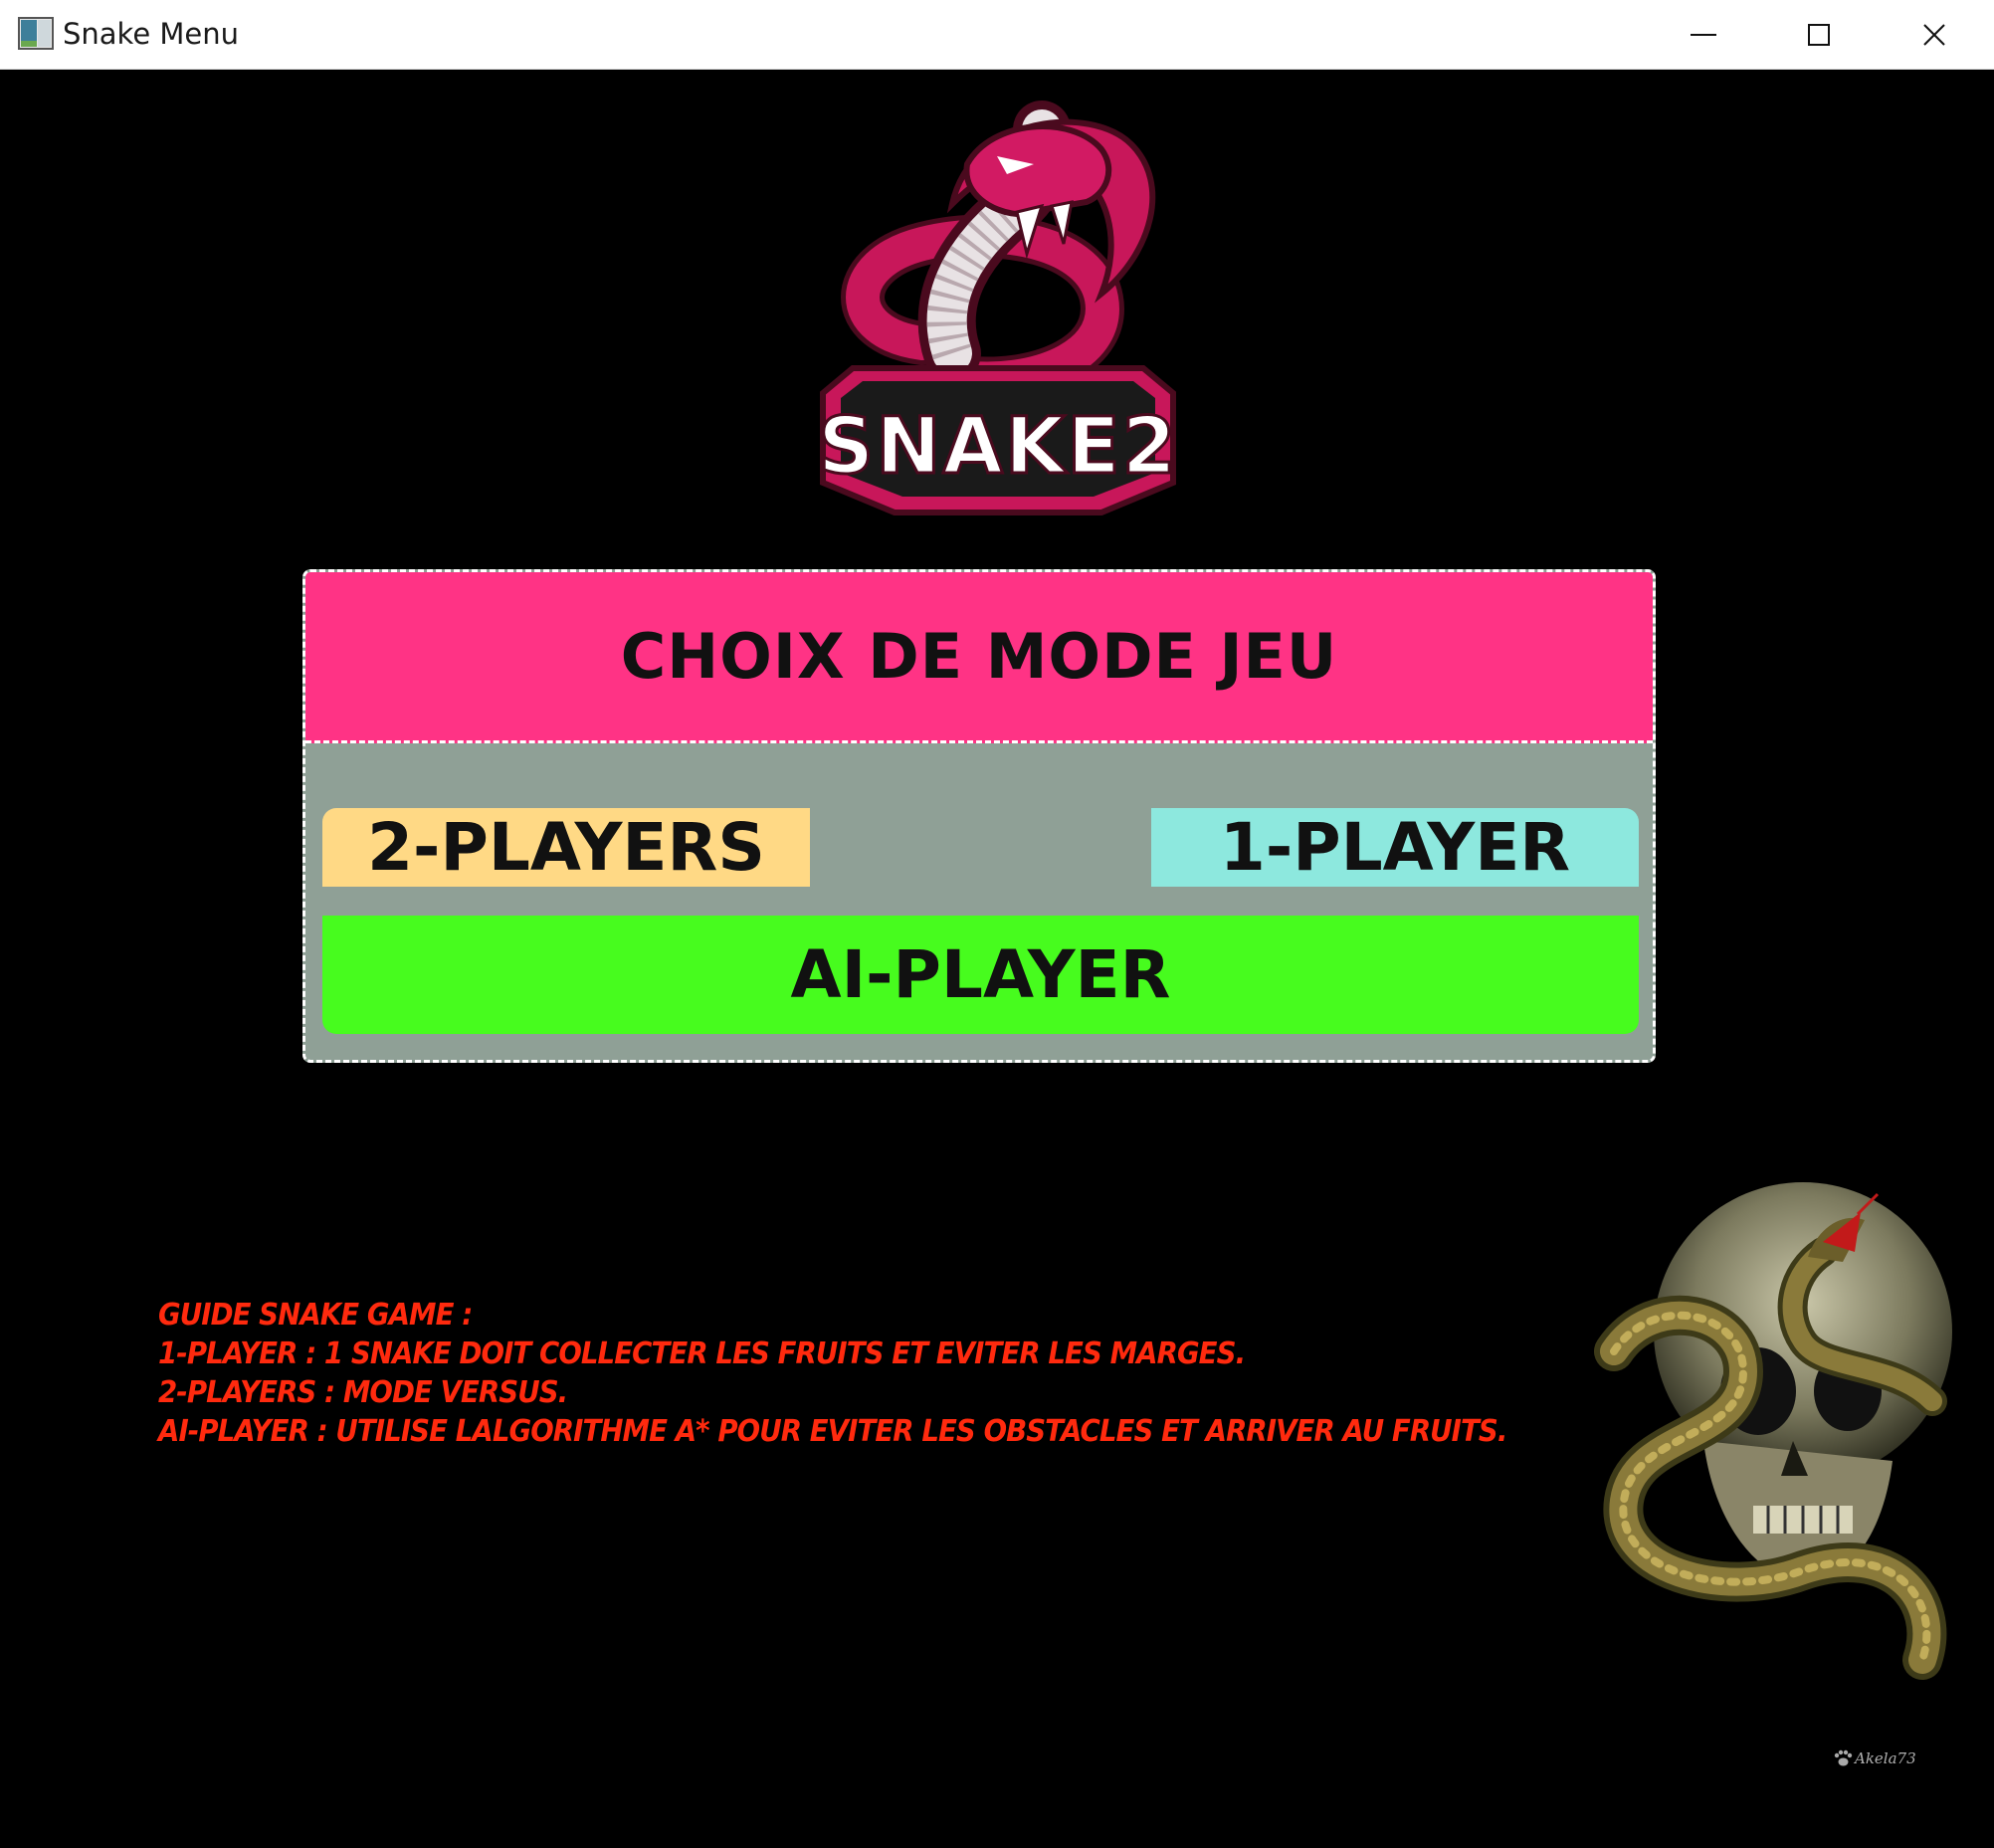  What do you see at coordinates (997, 308) in the screenshot?
I see `snake-logo: SNAKE2` at bounding box center [997, 308].